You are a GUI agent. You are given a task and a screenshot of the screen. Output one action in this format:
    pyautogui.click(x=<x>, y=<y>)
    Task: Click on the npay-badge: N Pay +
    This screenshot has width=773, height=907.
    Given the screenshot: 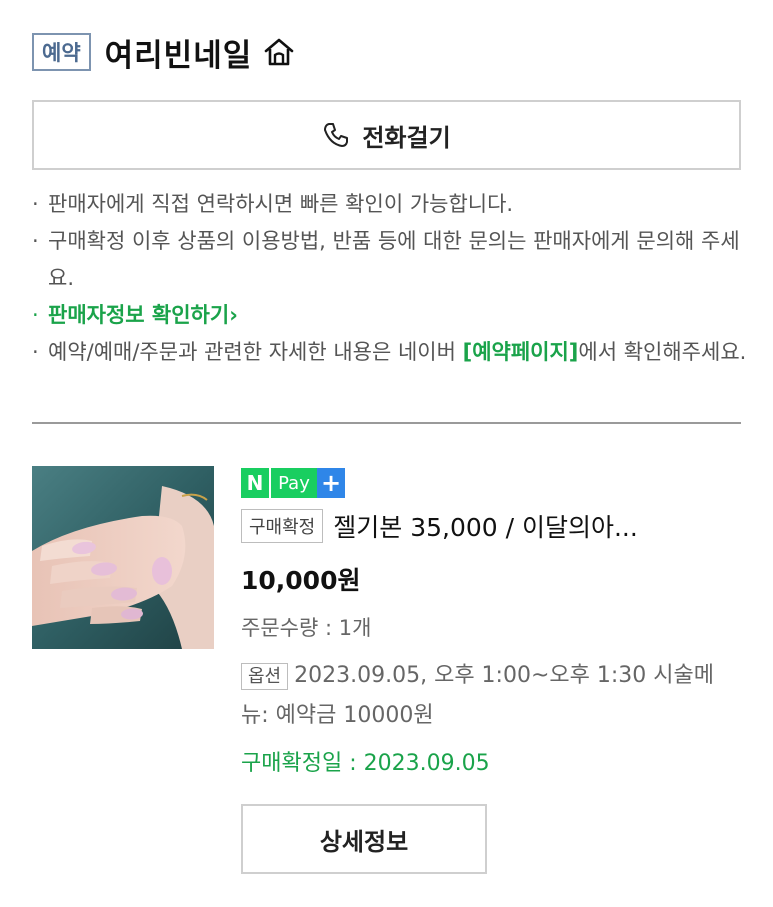 What is the action you would take?
    pyautogui.click(x=293, y=483)
    